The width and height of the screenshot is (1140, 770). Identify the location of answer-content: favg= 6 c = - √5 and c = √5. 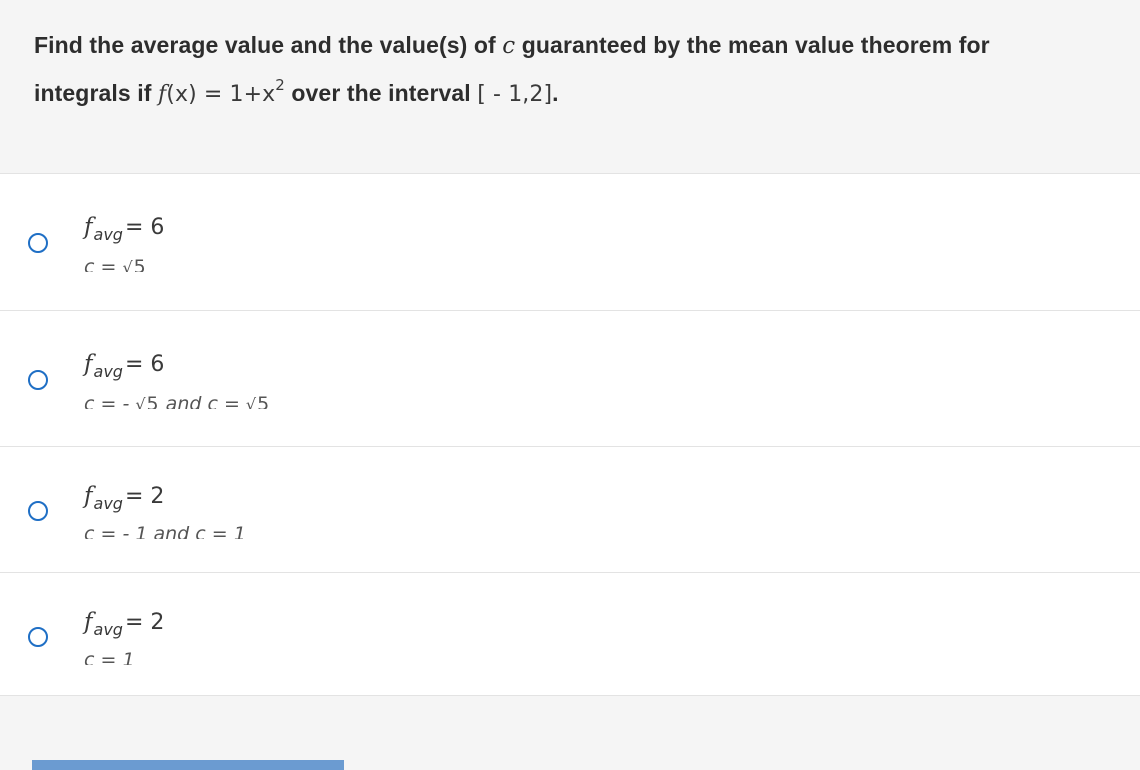
(177, 380).